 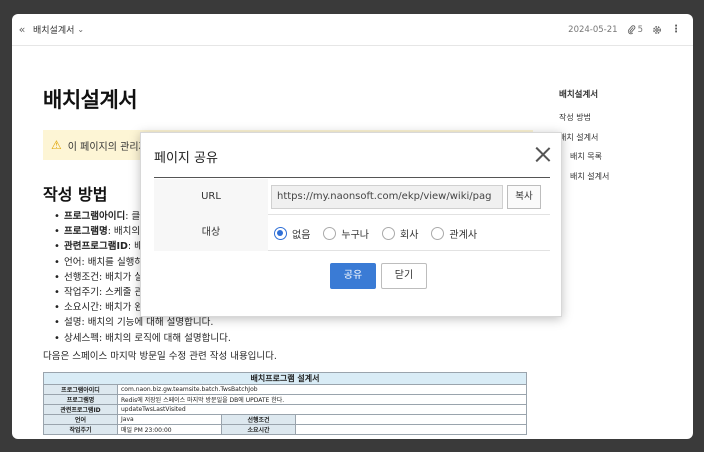 I want to click on dialog-title: 페이지 공유, so click(x=186, y=158).